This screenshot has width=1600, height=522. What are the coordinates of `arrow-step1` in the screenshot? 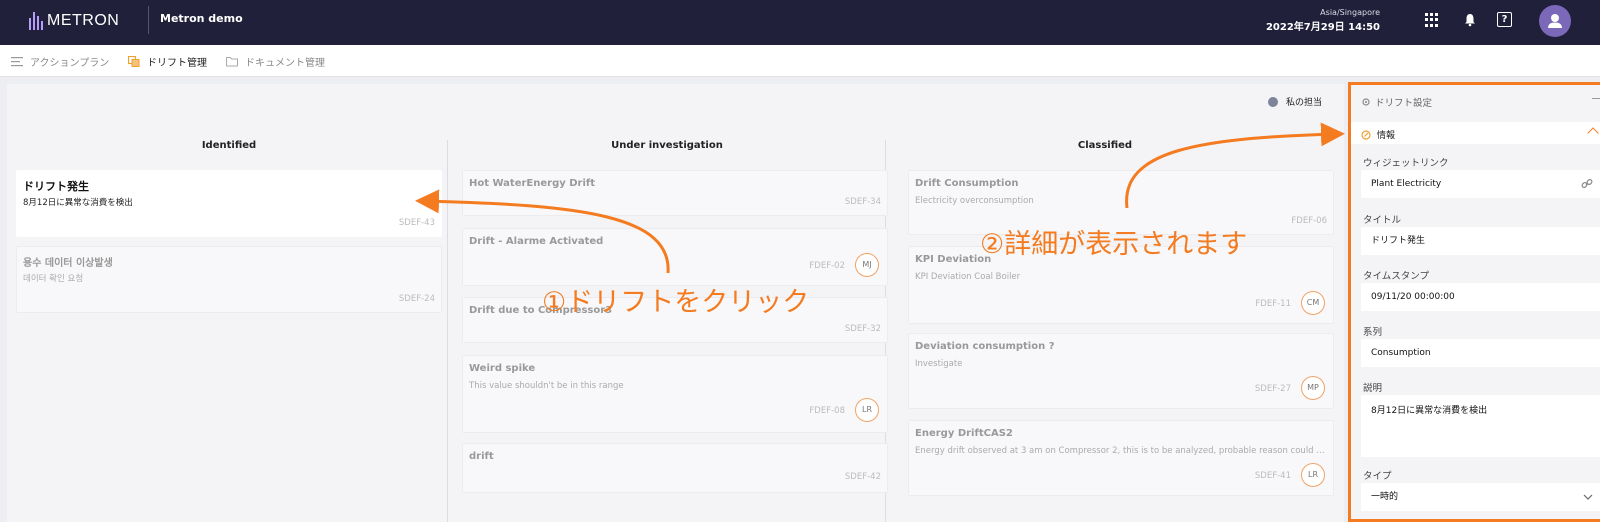 It's located at (542, 231).